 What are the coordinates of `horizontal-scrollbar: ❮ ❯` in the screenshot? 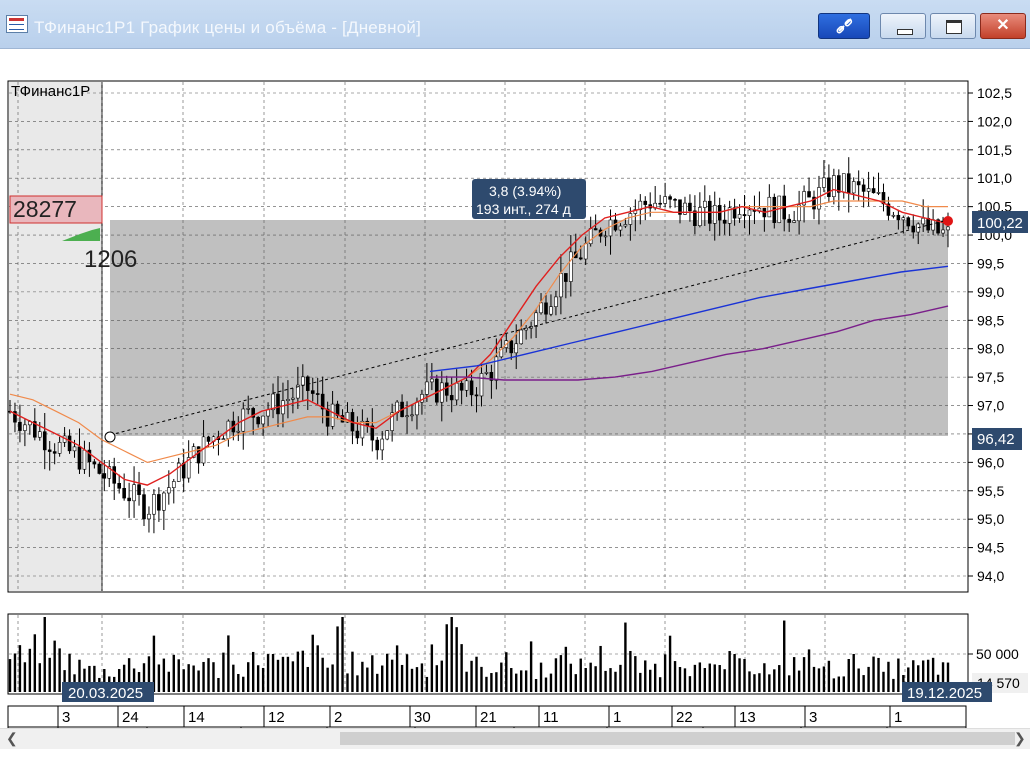 It's located at (515, 738).